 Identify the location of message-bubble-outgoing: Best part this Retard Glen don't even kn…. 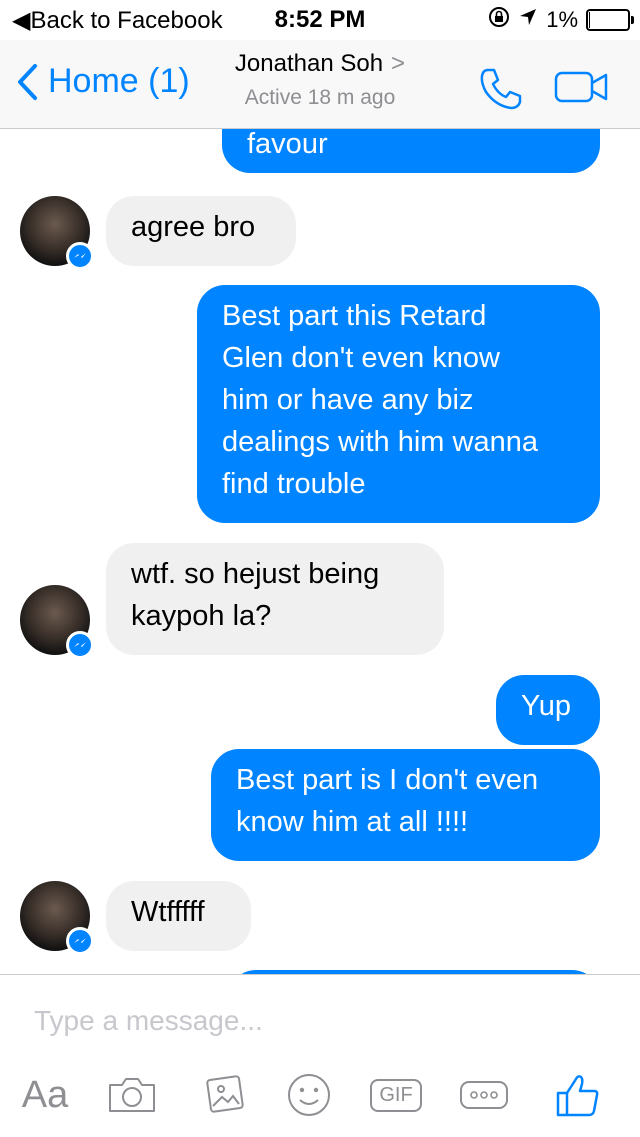
(398, 404).